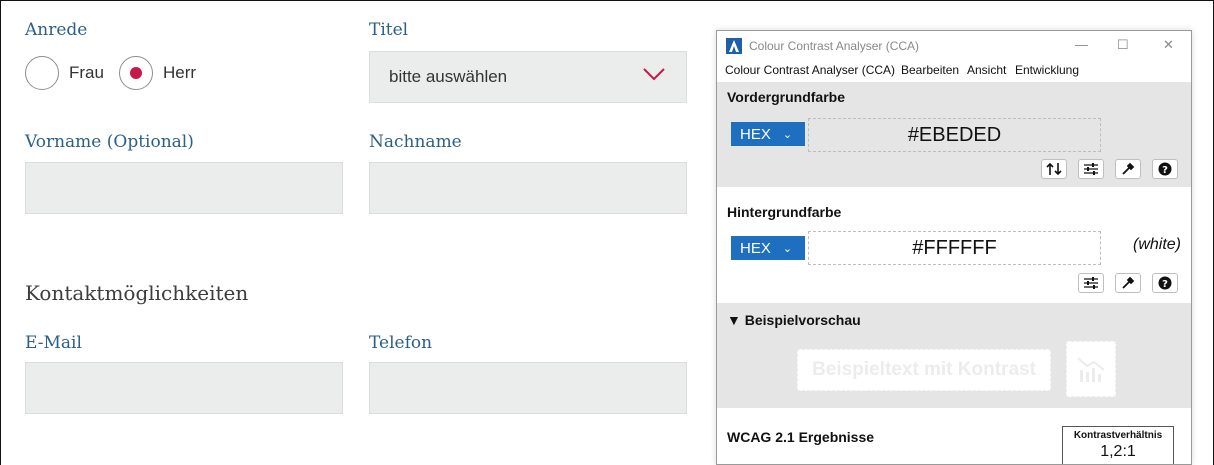  Describe the element at coordinates (56, 30) in the screenshot. I see `salutation-label: Anrede` at that location.